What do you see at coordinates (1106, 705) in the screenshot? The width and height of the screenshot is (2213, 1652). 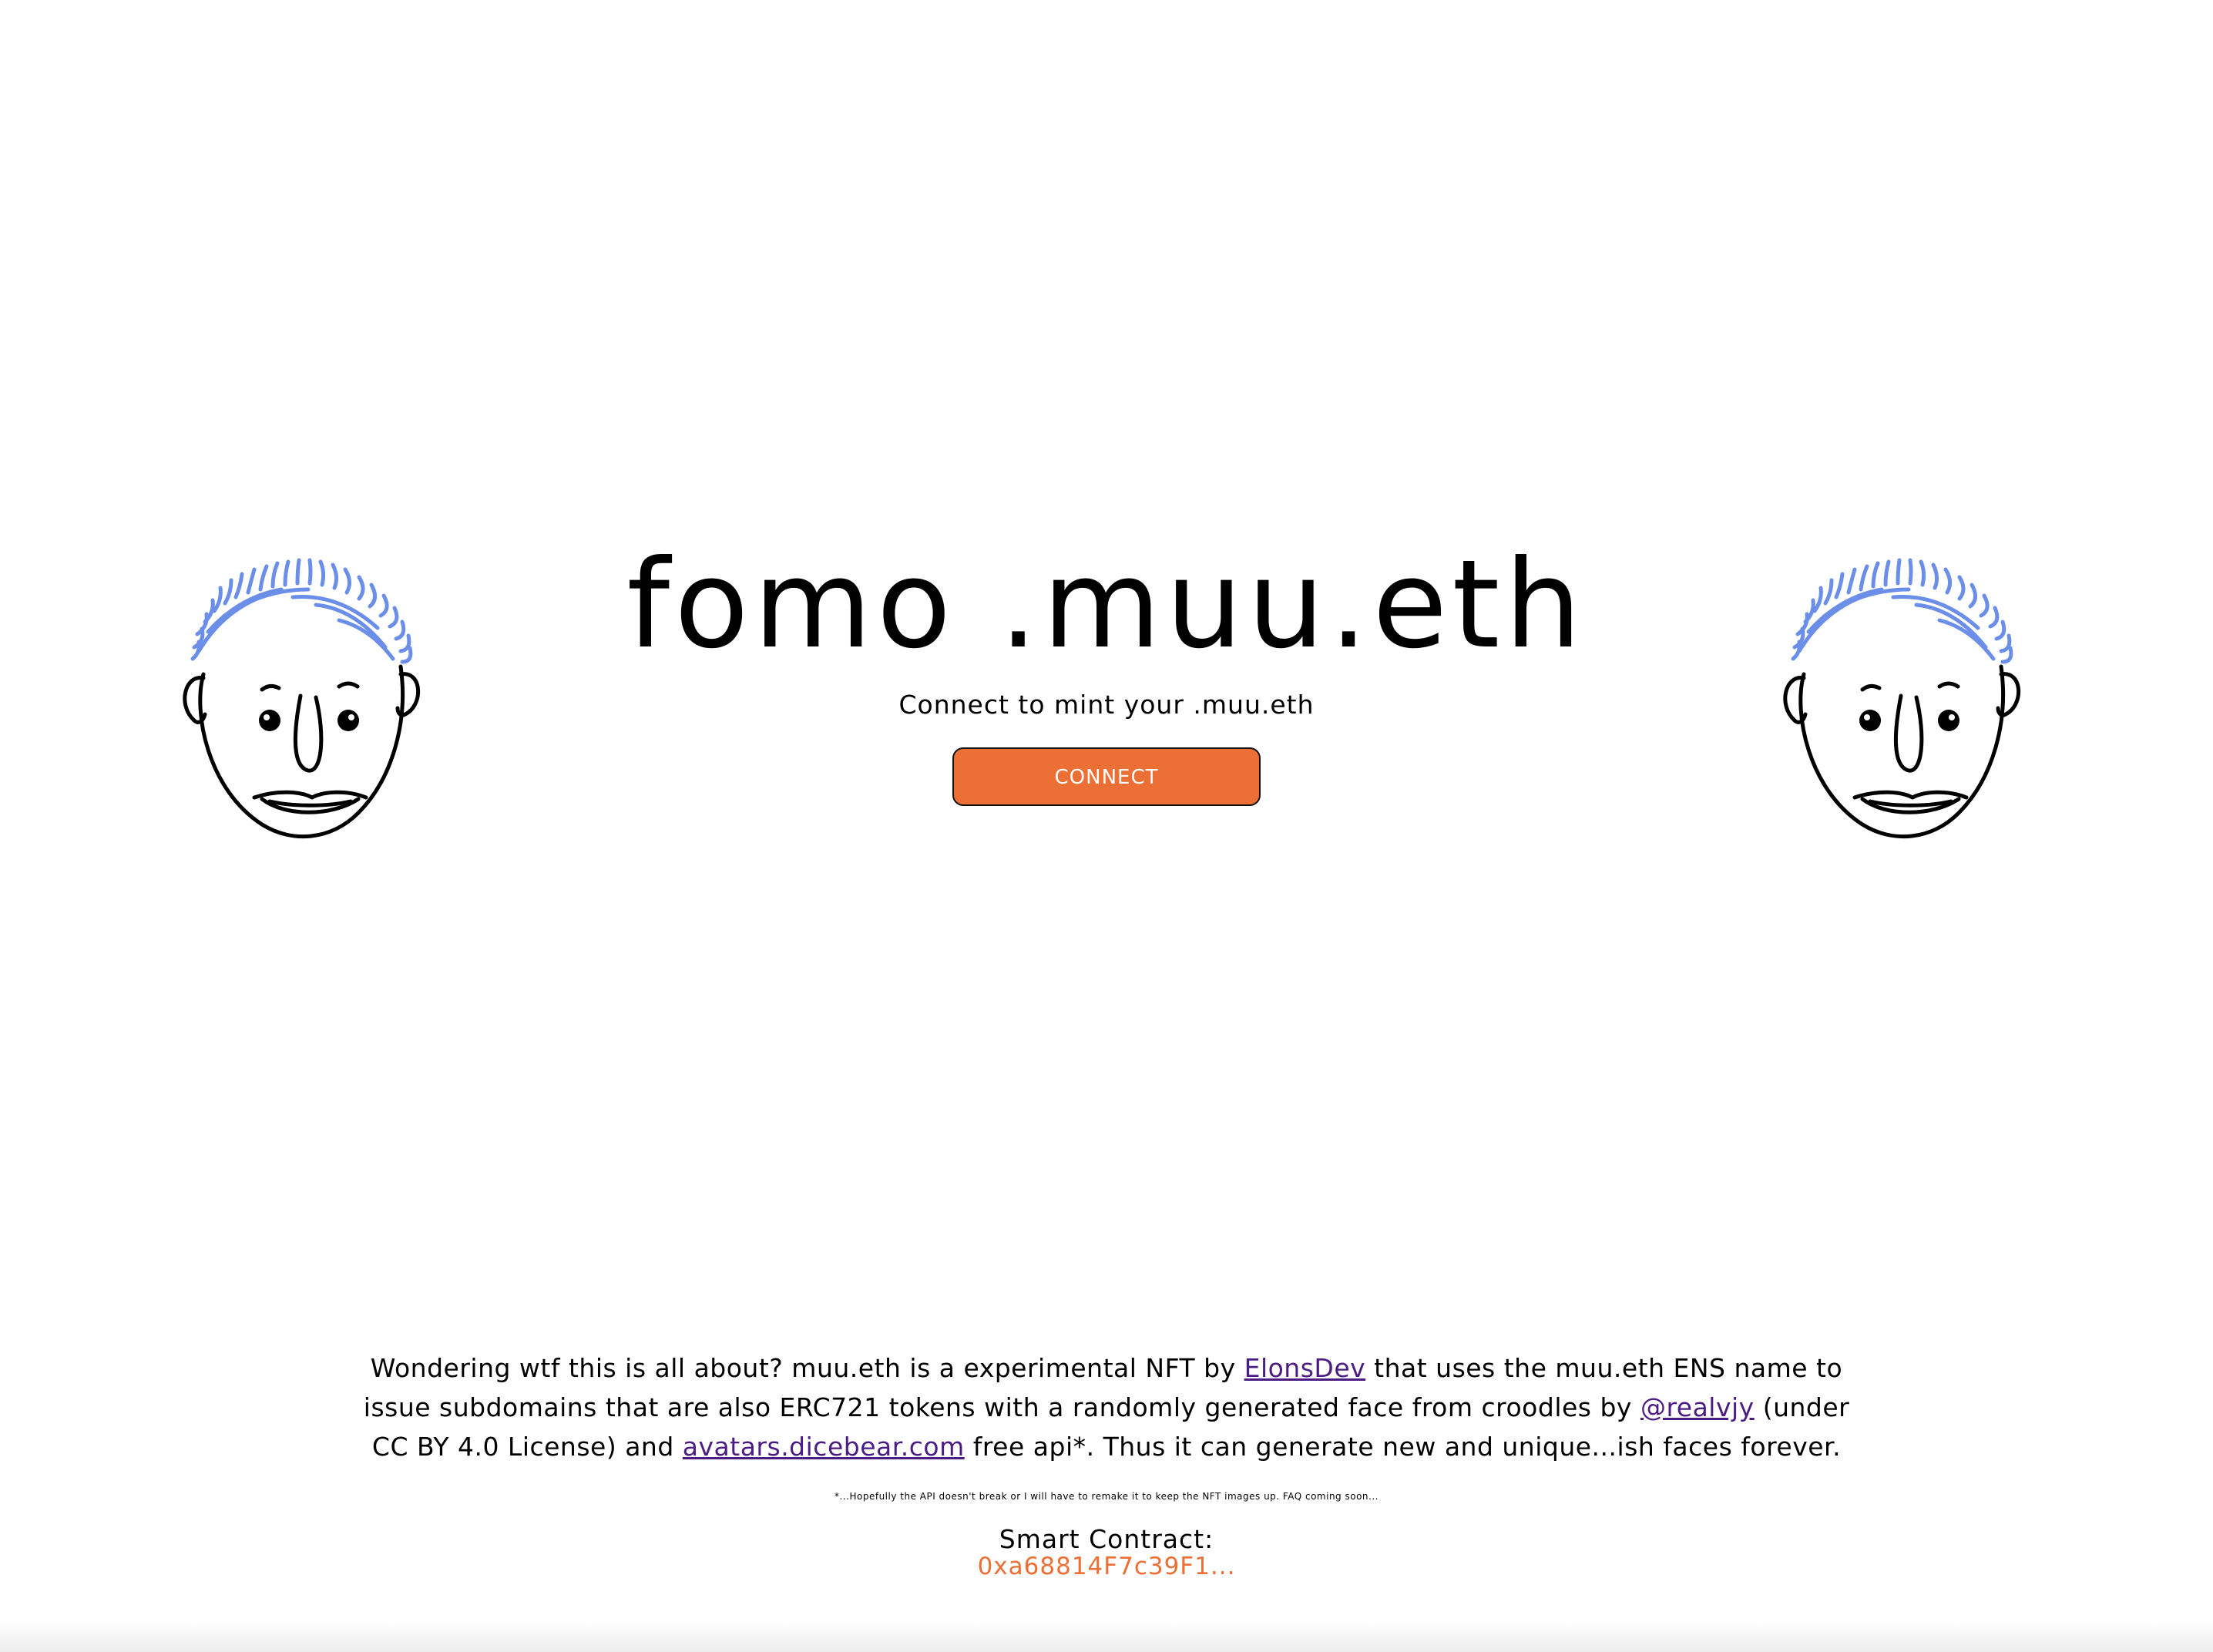 I see `connect-prompt: Connect to mint your .muu.eth` at bounding box center [1106, 705].